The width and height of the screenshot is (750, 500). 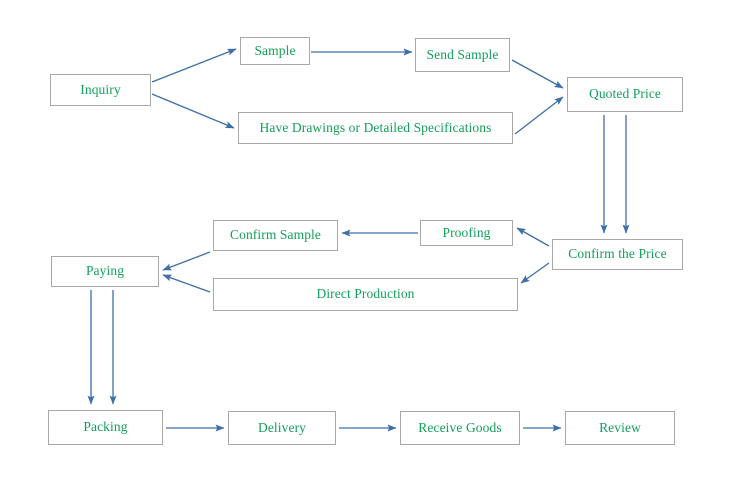 I want to click on node-label: Sample, so click(x=275, y=50).